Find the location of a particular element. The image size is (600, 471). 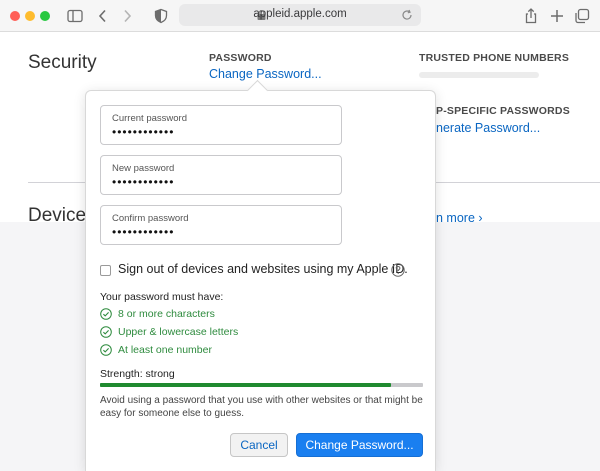

security-title: Security is located at coordinates (62, 62).